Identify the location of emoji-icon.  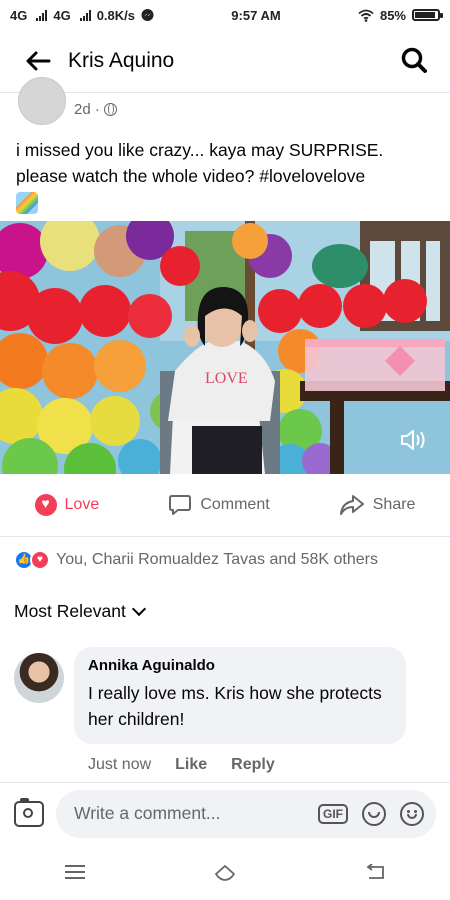
(412, 813).